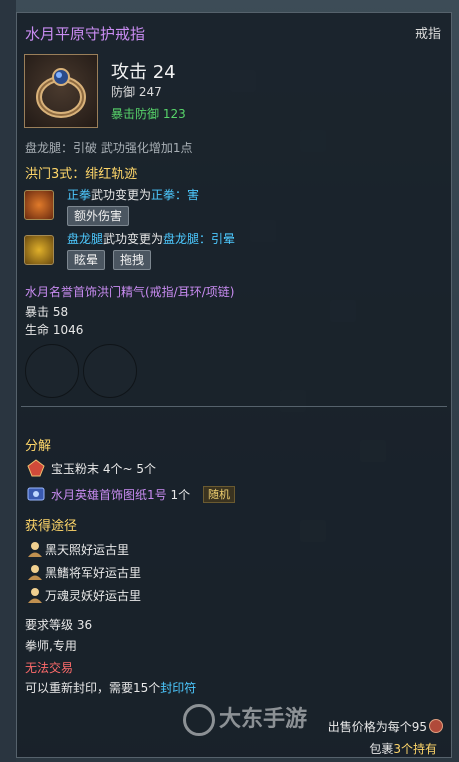  What do you see at coordinates (245, 718) in the screenshot?
I see `watermark: 大东手游` at bounding box center [245, 718].